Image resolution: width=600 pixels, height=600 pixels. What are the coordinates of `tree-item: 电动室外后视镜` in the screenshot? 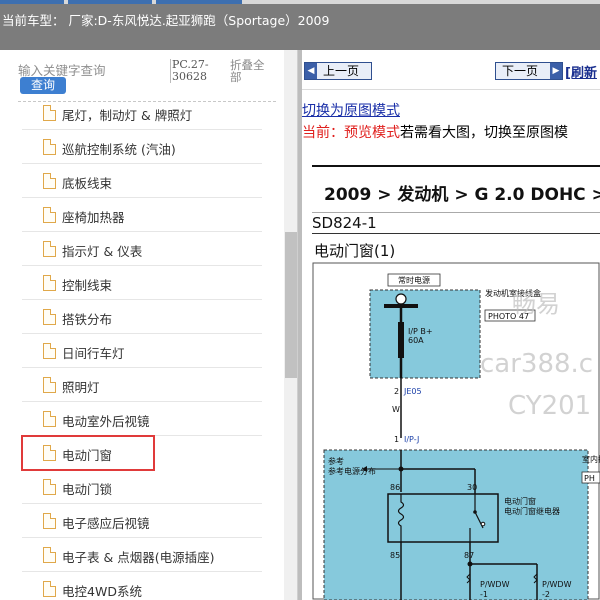 It's located at (142, 419).